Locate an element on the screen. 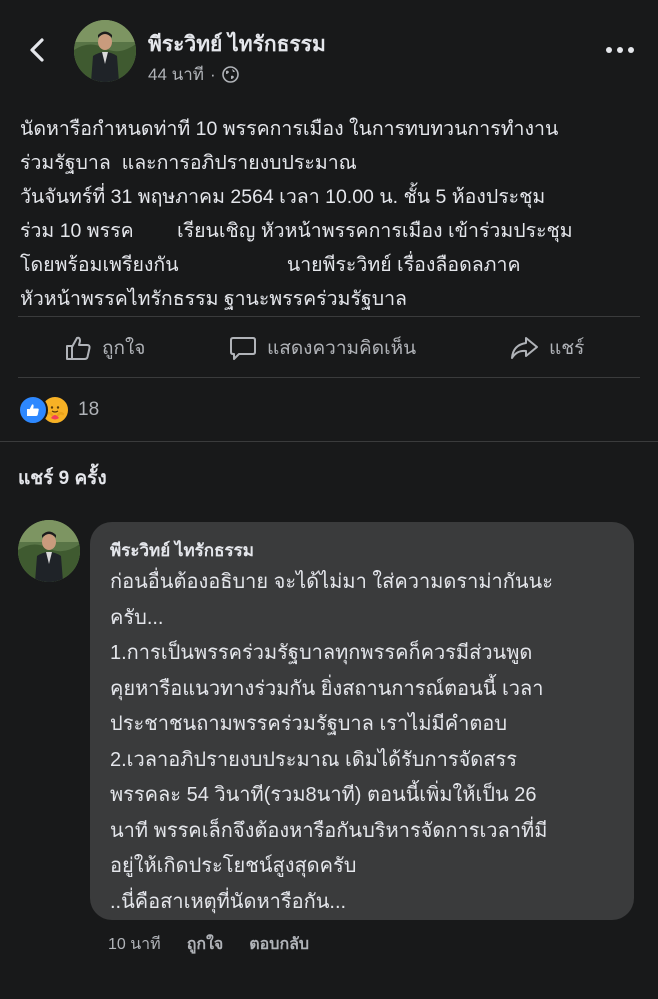 Image resolution: width=658 pixels, height=999 pixels. author-name: พีระวิทย์ ไทรักธรรม is located at coordinates (237, 44).